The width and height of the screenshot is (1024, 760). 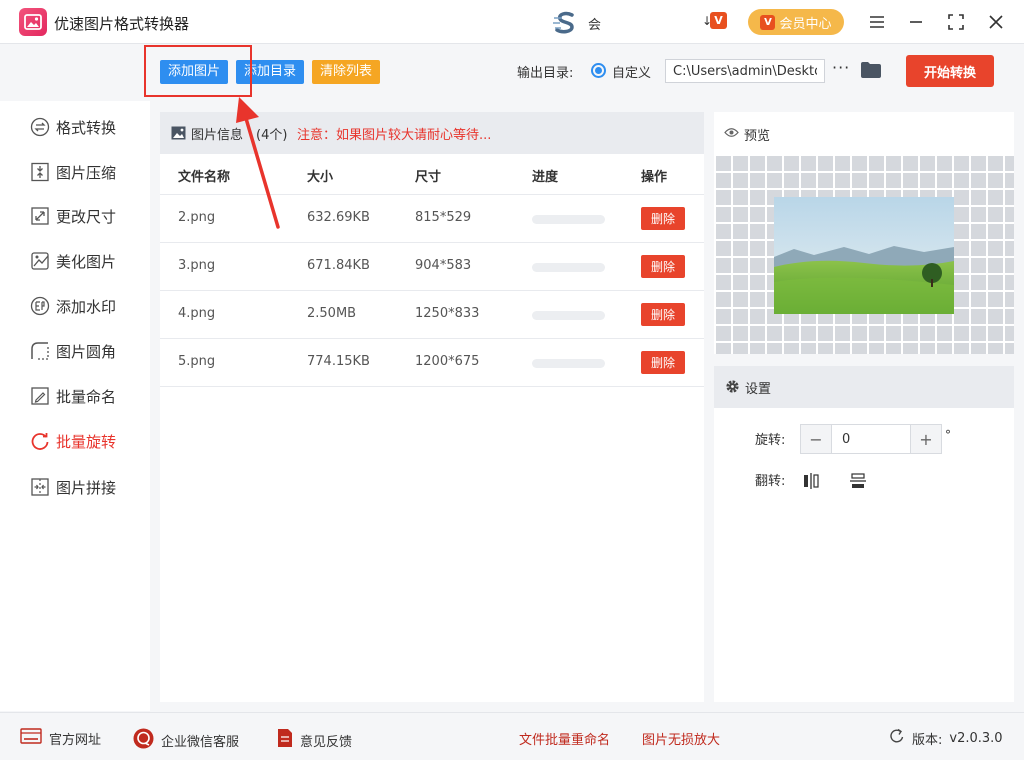 What do you see at coordinates (443, 217) in the screenshot?
I see `file-dims: 815*529` at bounding box center [443, 217].